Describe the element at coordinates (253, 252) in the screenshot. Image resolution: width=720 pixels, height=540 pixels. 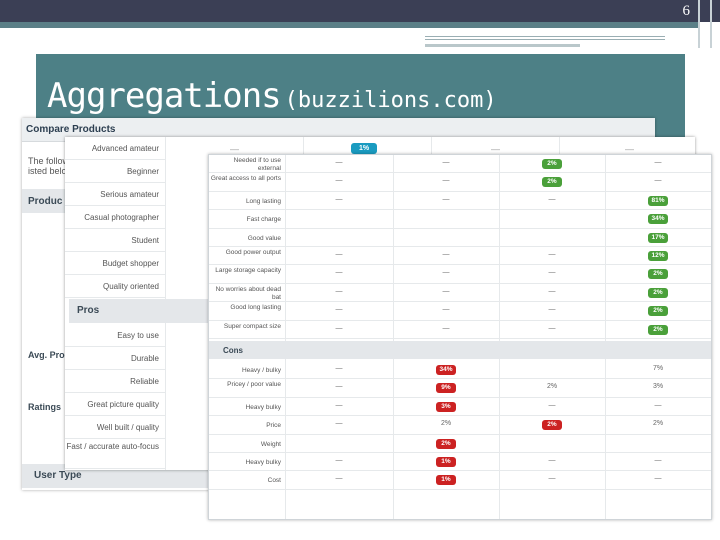
I see `pros-row-label: Good power output` at that location.